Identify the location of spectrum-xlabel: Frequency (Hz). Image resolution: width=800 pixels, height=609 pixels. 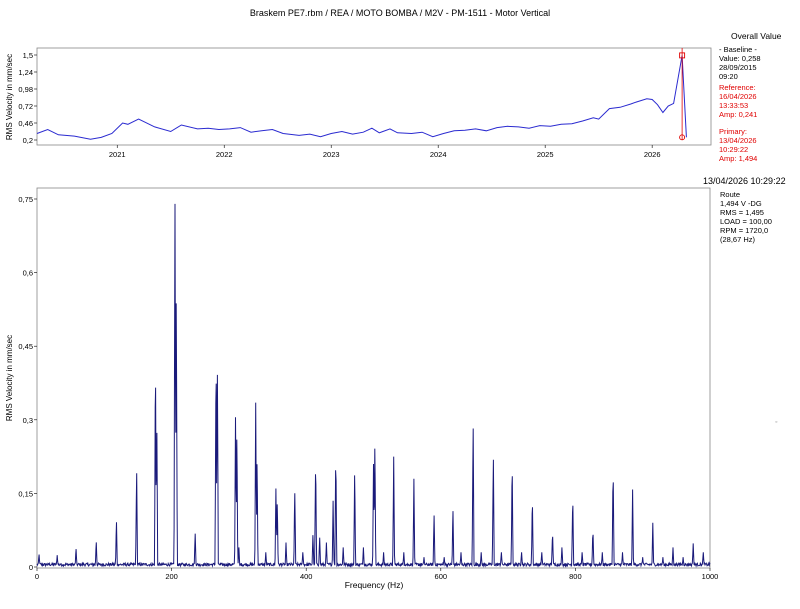
(374, 585).